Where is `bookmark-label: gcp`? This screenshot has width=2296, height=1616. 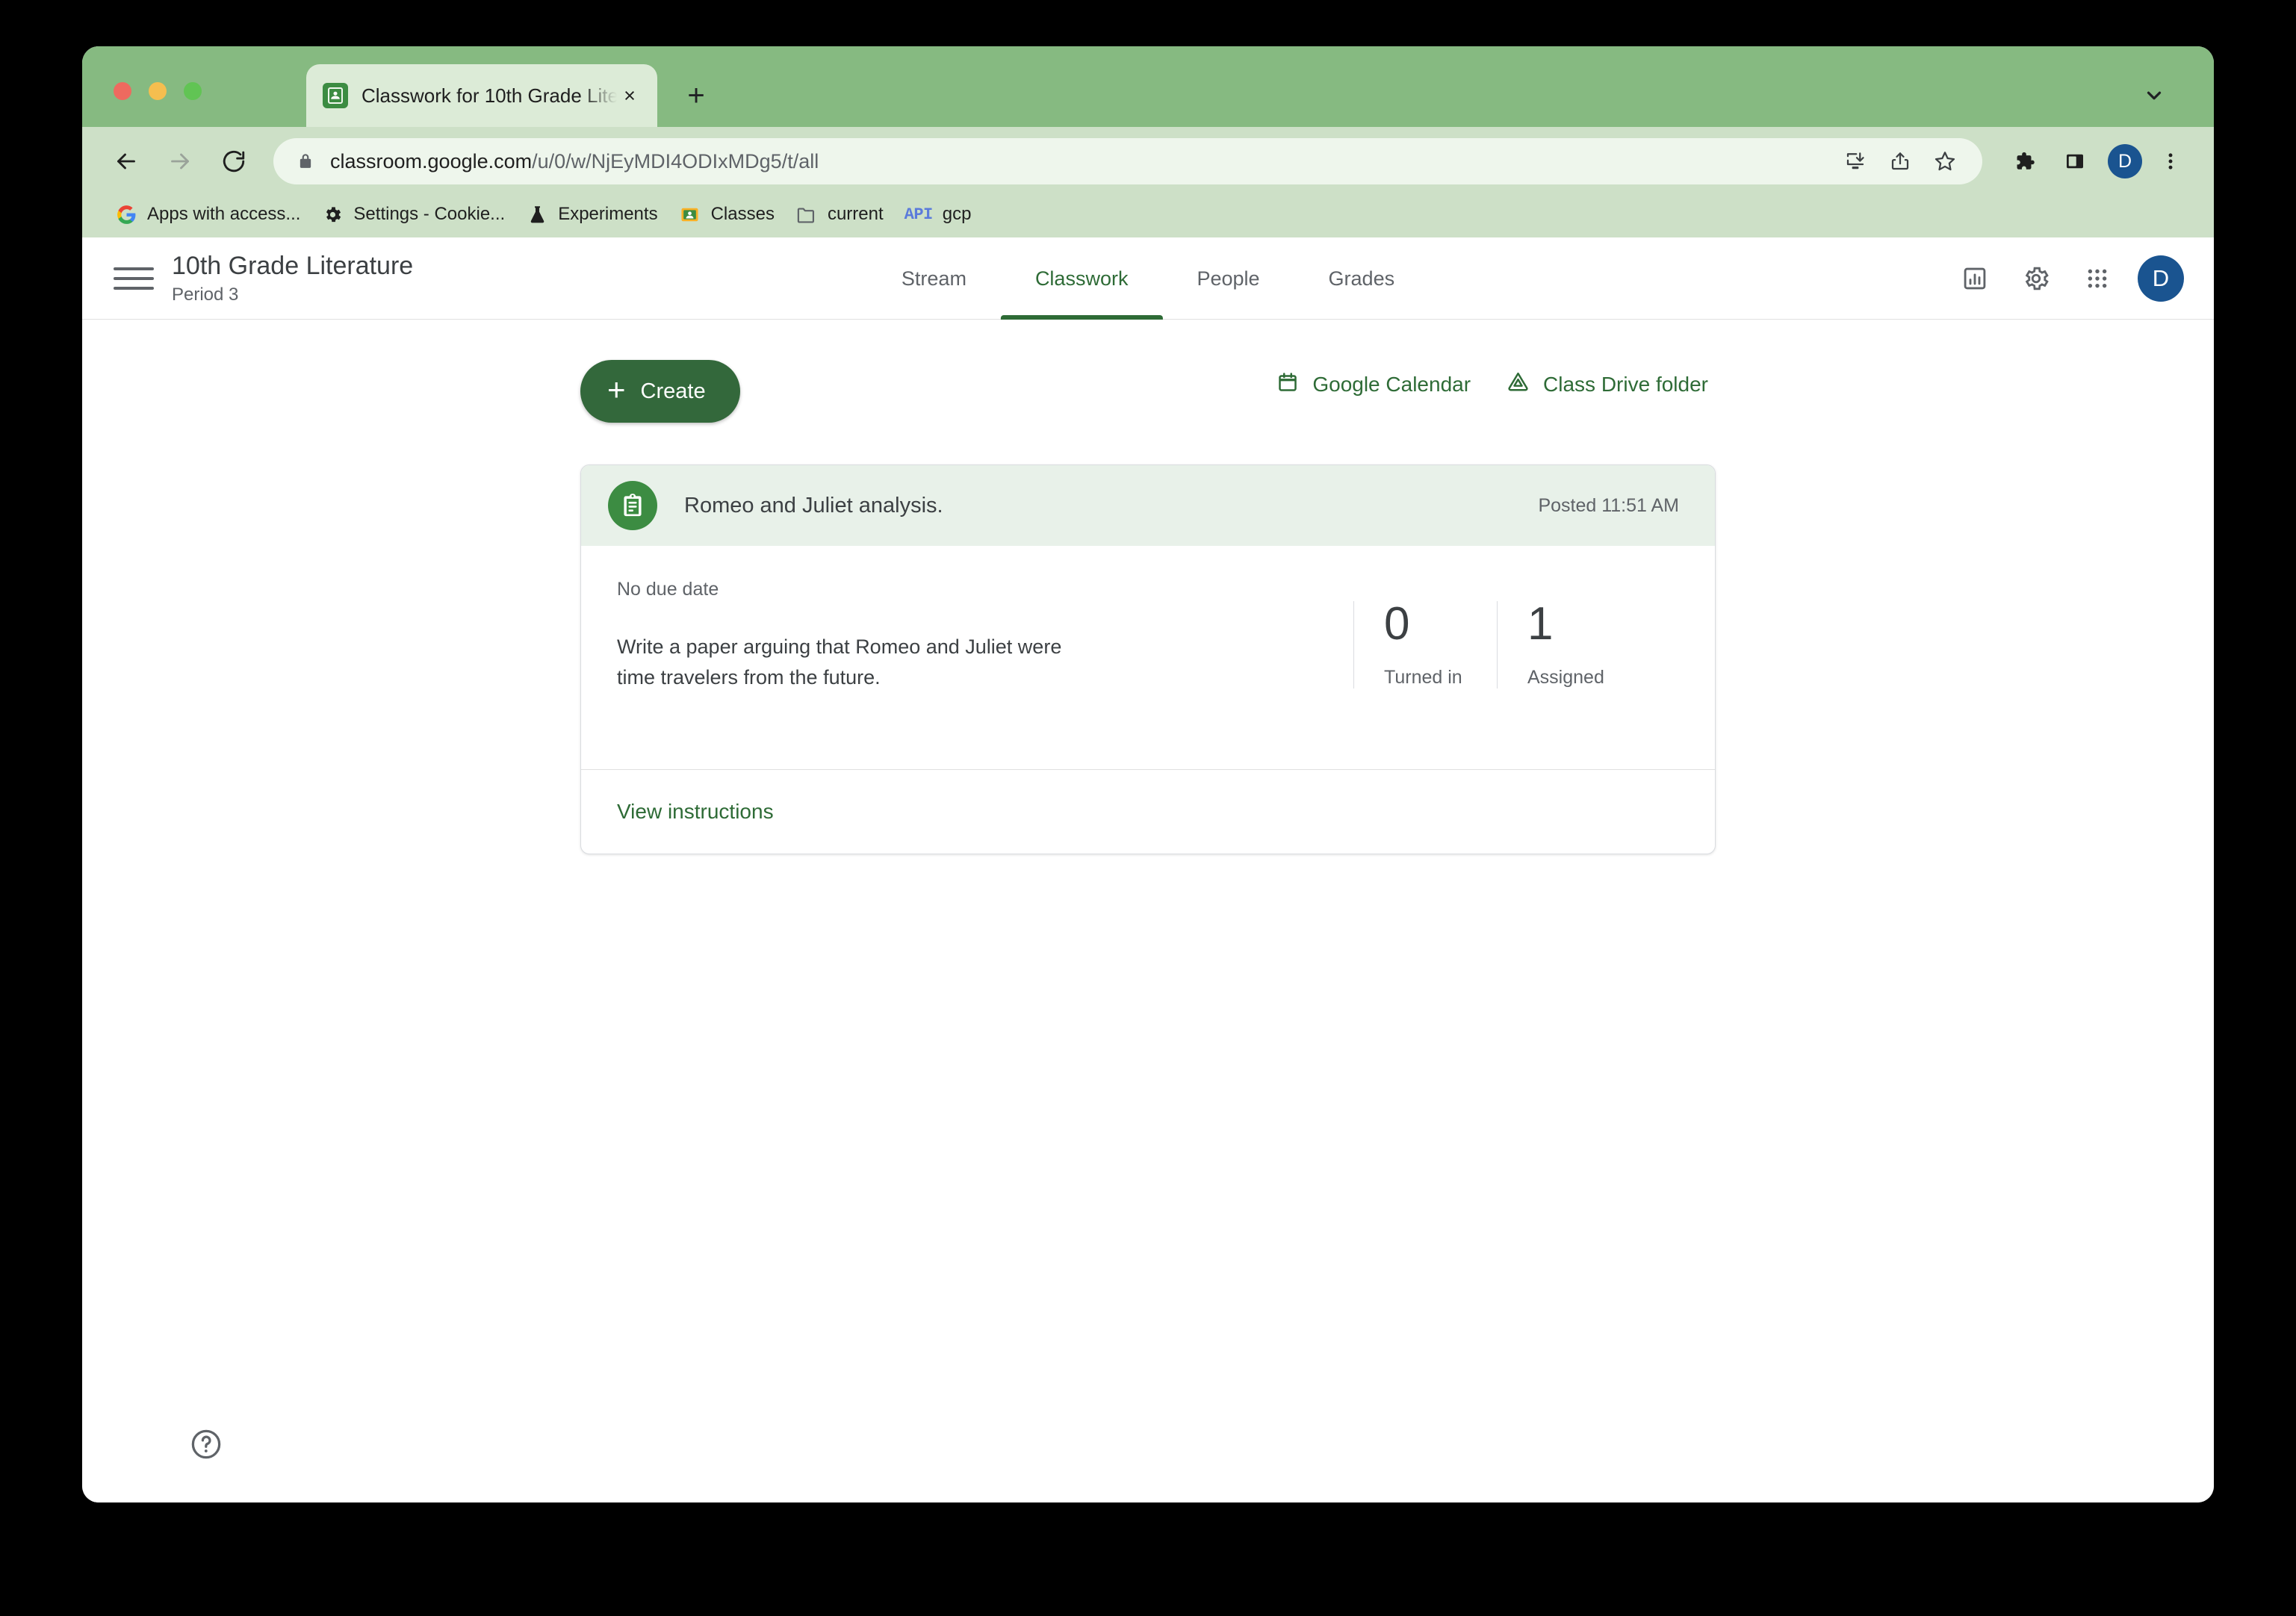 bookmark-label: gcp is located at coordinates (957, 214).